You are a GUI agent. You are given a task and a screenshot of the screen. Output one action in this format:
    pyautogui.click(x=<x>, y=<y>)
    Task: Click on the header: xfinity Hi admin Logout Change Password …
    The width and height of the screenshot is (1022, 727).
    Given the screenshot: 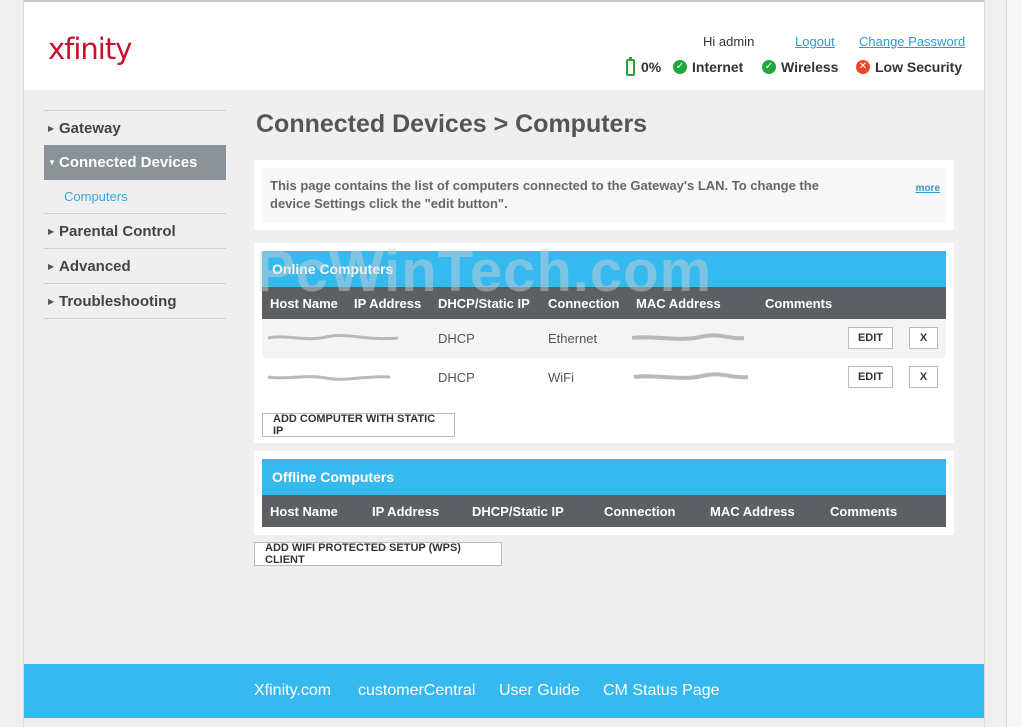 What is the action you would take?
    pyautogui.click(x=504, y=46)
    